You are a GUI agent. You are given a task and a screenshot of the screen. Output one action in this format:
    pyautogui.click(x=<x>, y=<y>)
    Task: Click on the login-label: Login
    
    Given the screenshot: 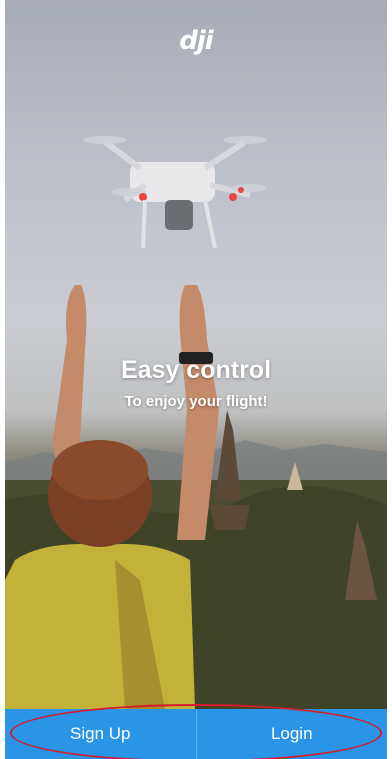 What is the action you would take?
    pyautogui.click(x=291, y=733)
    